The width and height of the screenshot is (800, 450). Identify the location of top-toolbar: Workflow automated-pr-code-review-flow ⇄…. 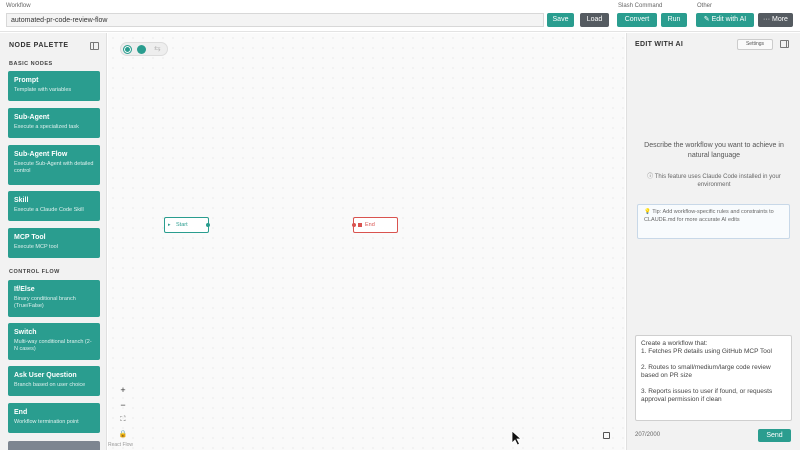
(400, 16).